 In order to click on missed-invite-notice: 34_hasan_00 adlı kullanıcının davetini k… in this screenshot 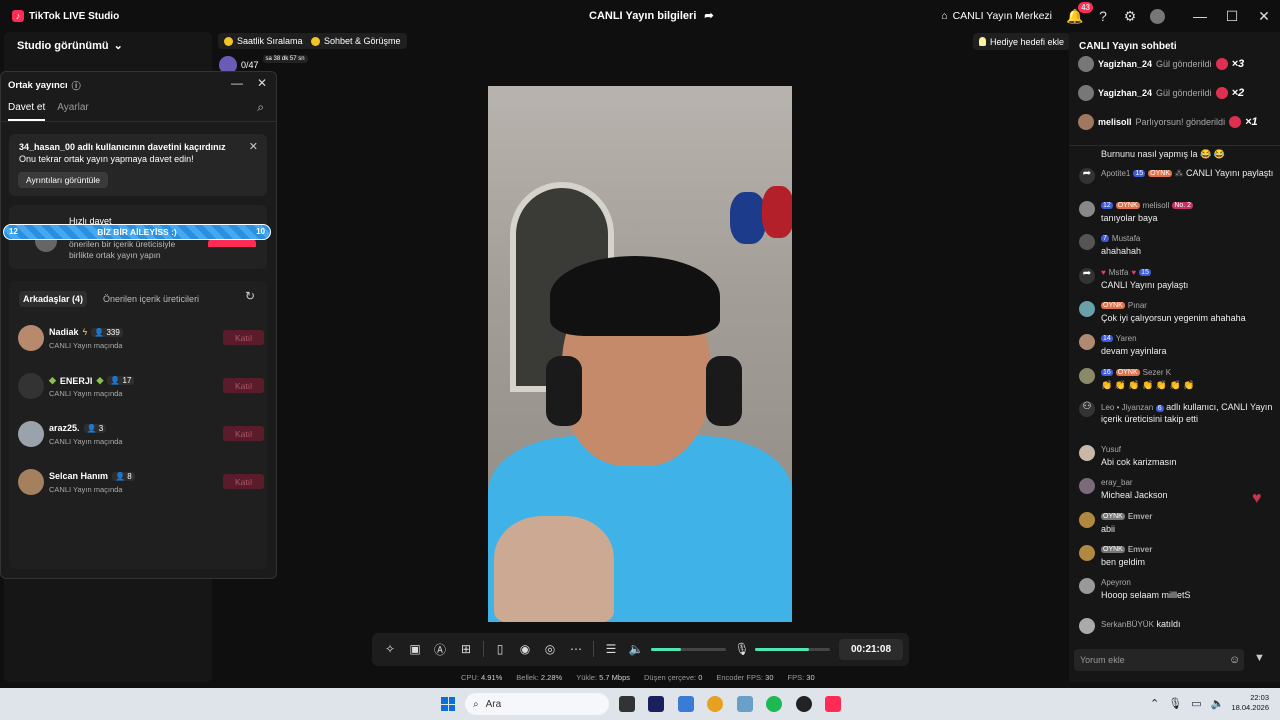, I will do `click(138, 165)`.